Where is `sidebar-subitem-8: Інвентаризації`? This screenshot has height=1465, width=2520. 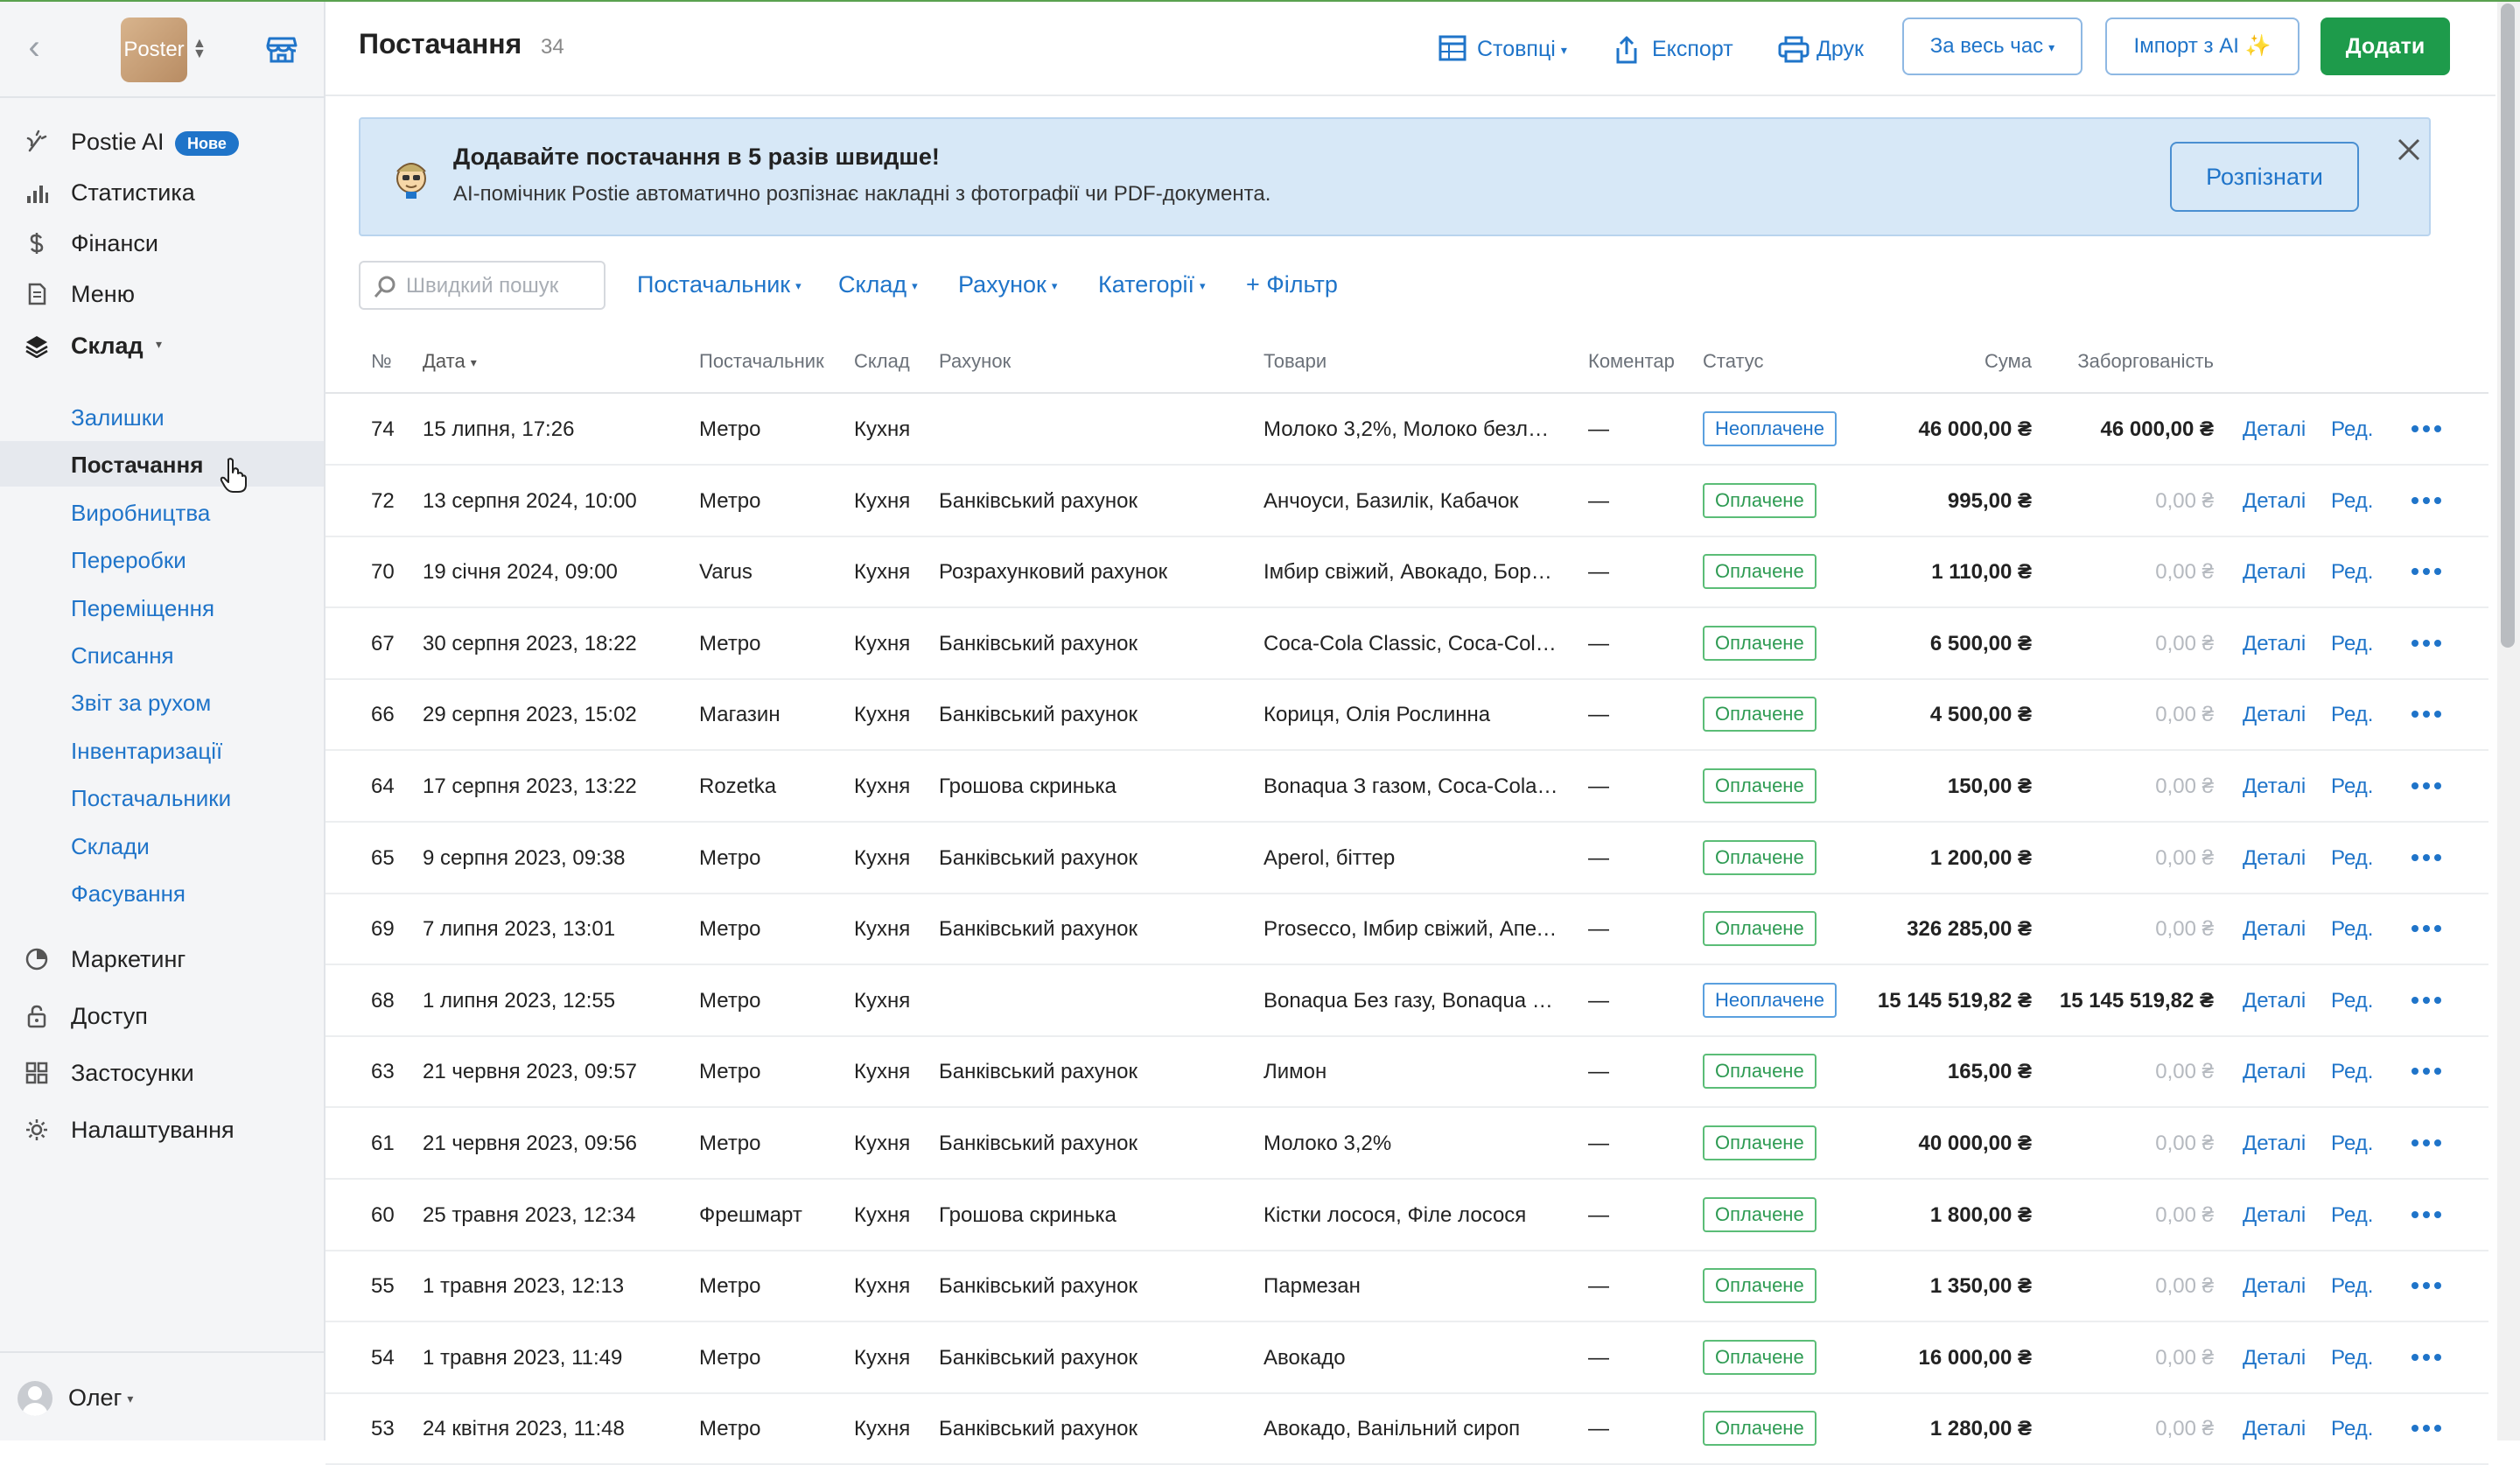 sidebar-subitem-8: Інвентаризації is located at coordinates (162, 750).